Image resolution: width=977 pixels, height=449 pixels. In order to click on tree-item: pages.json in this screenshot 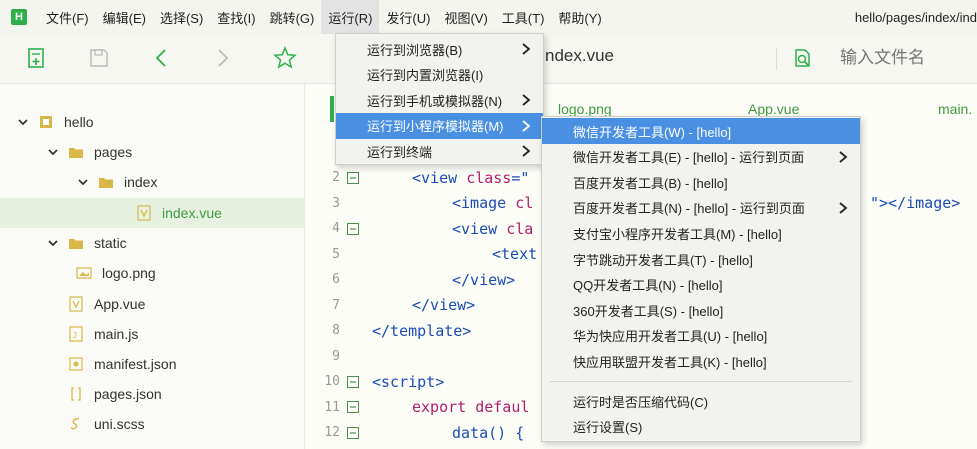, I will do `click(152, 394)`.